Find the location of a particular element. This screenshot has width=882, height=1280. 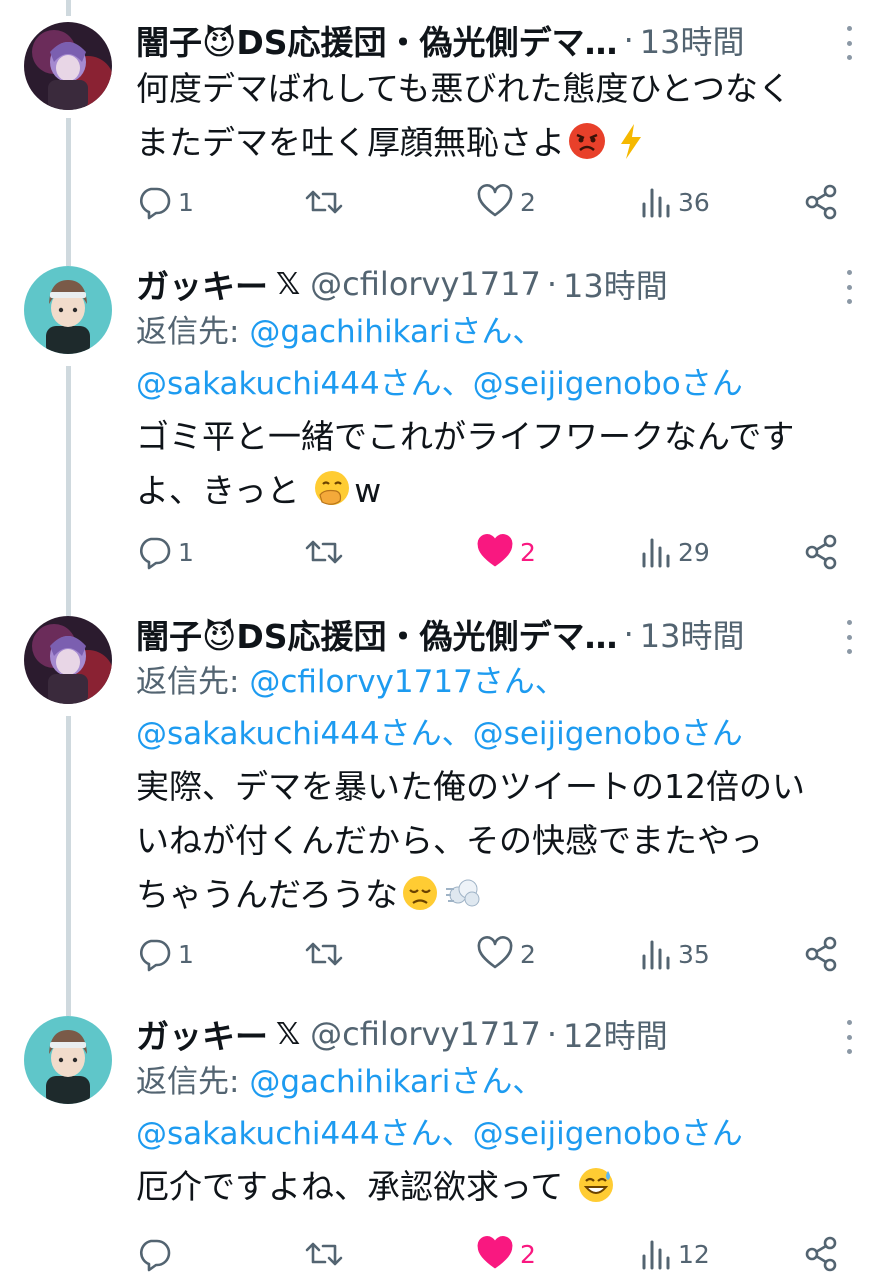

views-button: 35 is located at coordinates (675, 954).